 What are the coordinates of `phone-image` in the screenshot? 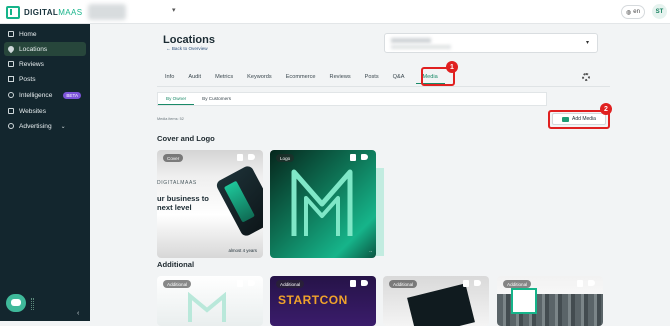 It's located at (238, 201).